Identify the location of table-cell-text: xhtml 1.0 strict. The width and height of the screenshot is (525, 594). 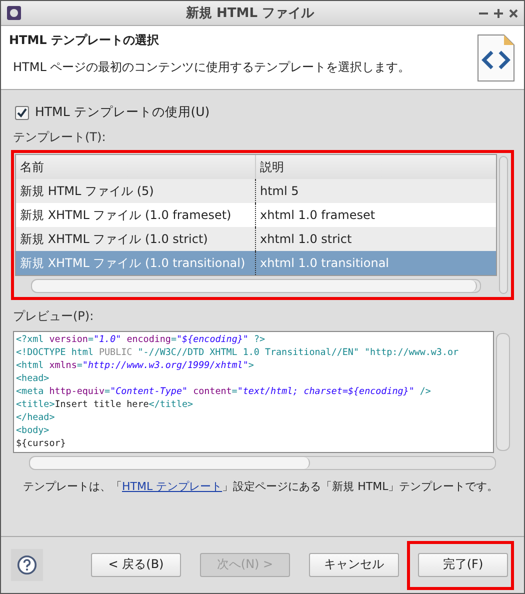
(306, 239).